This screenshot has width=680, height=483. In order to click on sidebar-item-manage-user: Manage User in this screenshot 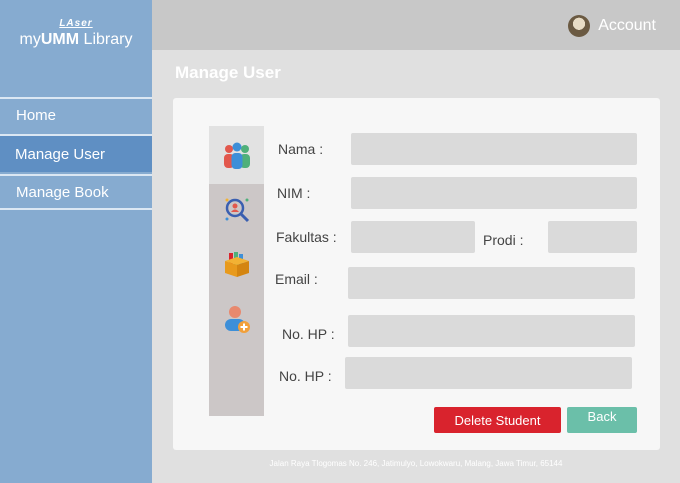, I will do `click(76, 153)`.